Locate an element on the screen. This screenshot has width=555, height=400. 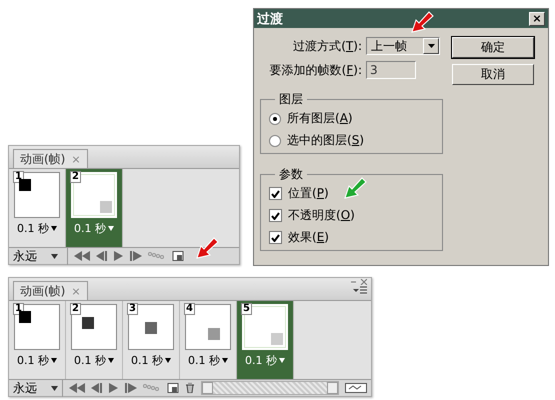
layer-radio-option: 所有图层(A) is located at coordinates (351, 118).